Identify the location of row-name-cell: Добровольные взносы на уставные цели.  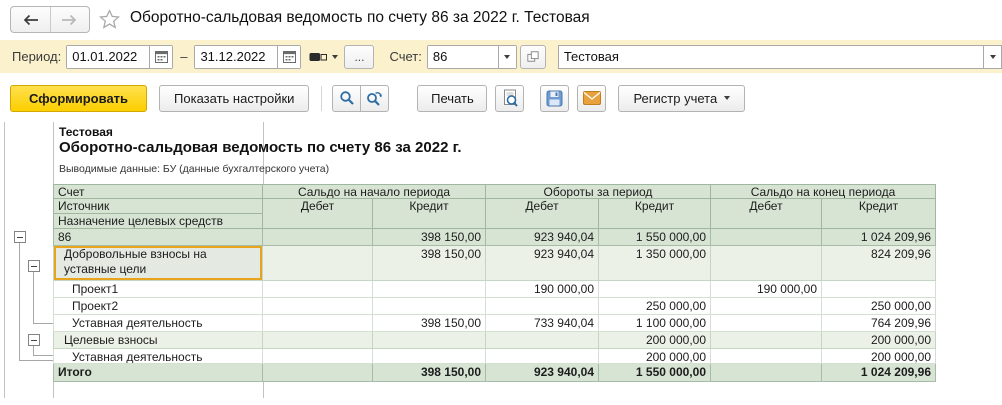
(158, 263).